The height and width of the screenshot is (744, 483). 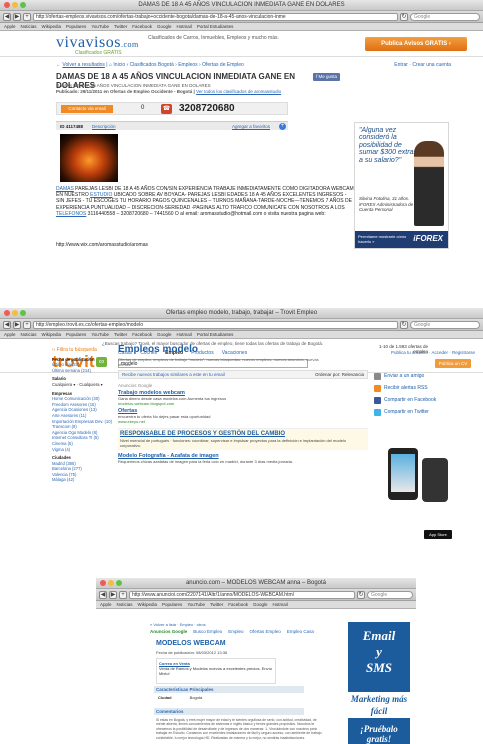 What do you see at coordinates (300, 631) in the screenshot?
I see `tab-empleo-casa: Empleo Casa` at bounding box center [300, 631].